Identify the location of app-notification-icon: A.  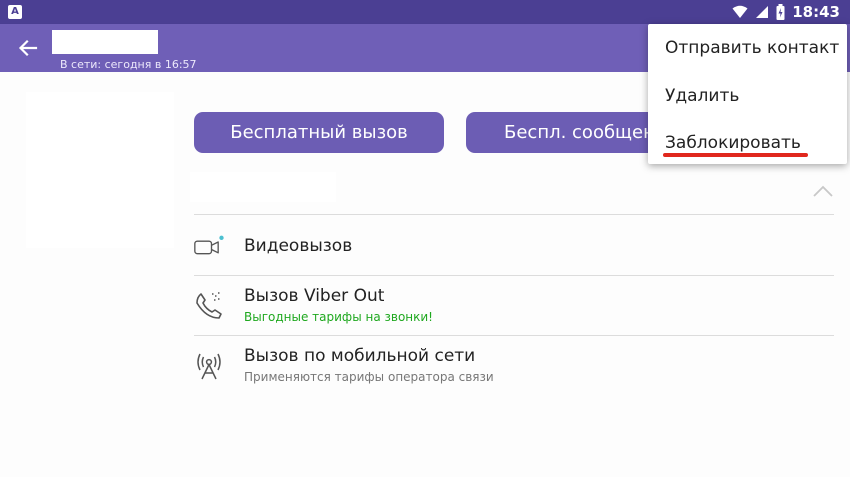
(15, 12).